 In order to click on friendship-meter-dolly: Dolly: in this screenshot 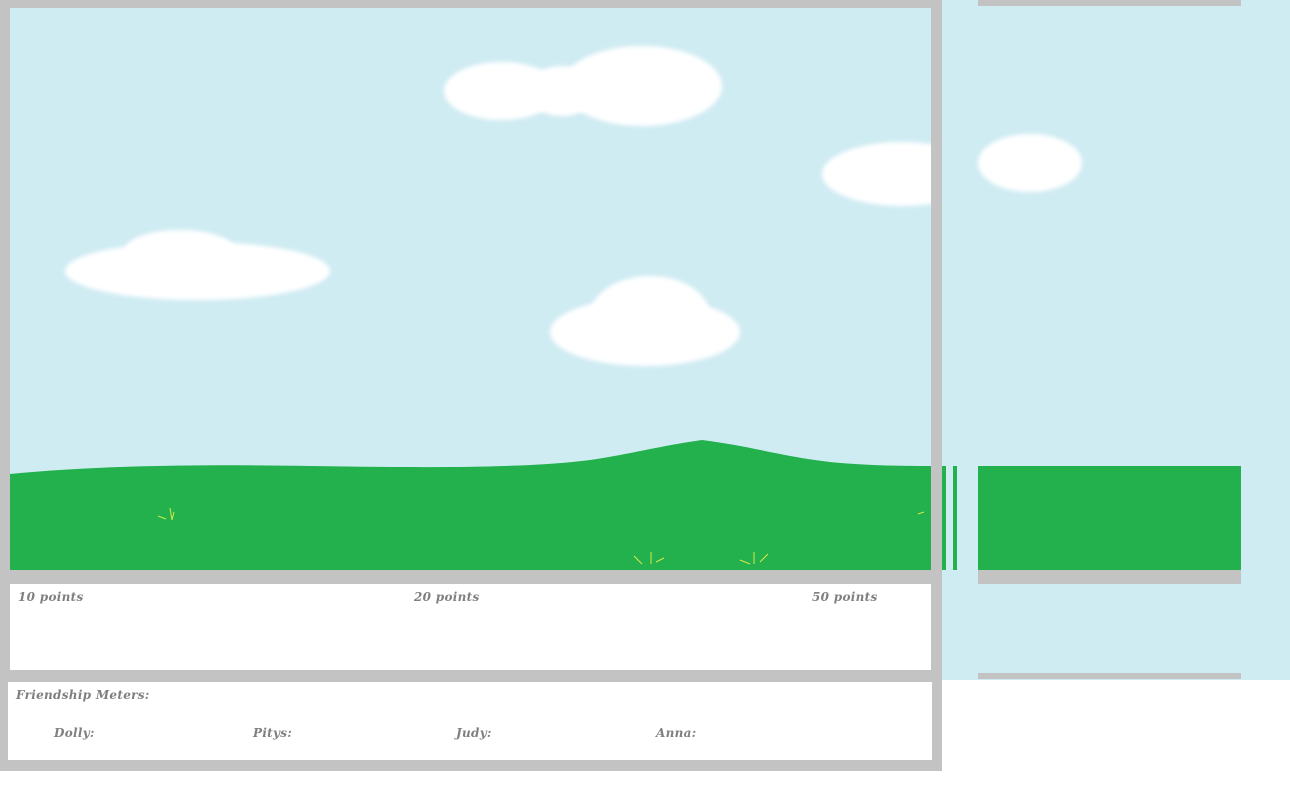, I will do `click(74, 733)`.